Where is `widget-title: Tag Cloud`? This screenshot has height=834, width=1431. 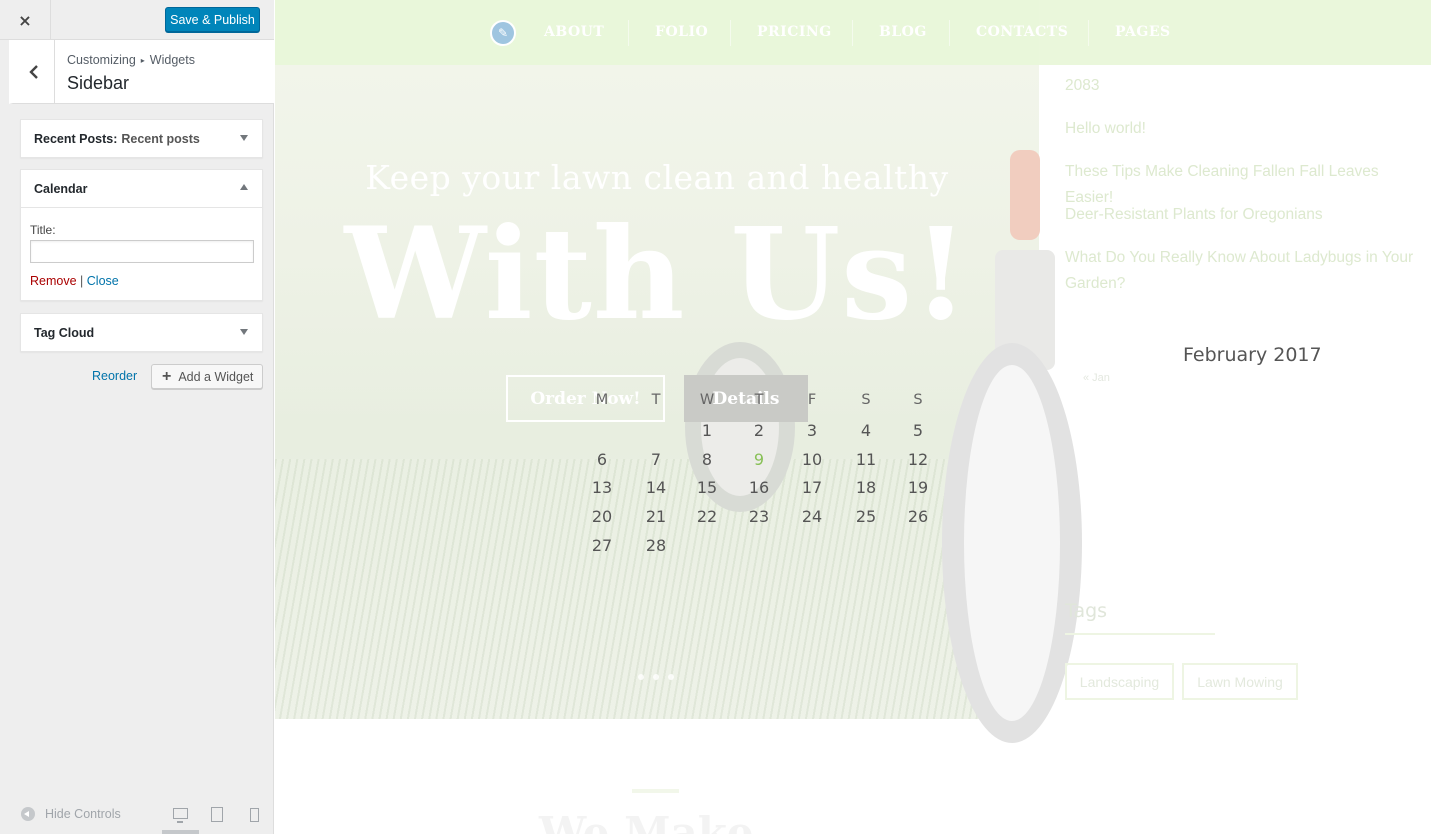 widget-title: Tag Cloud is located at coordinates (64, 332).